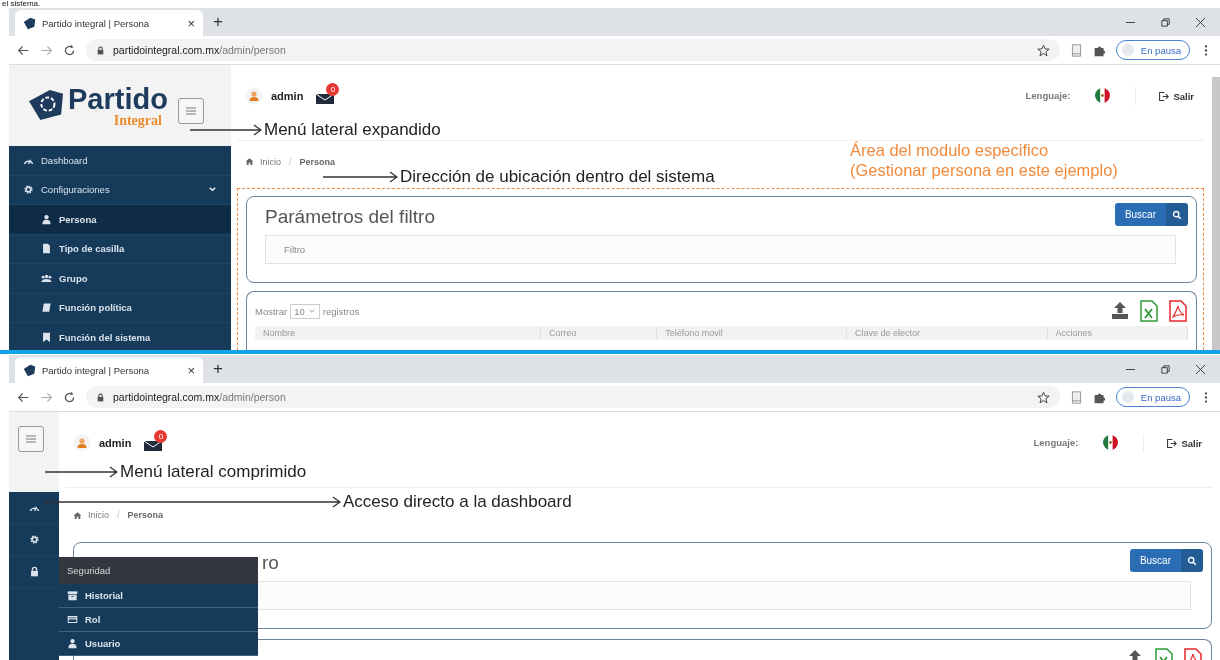 The width and height of the screenshot is (1220, 660). I want to click on annotation-text: Menú lateral expandido, so click(352, 130).